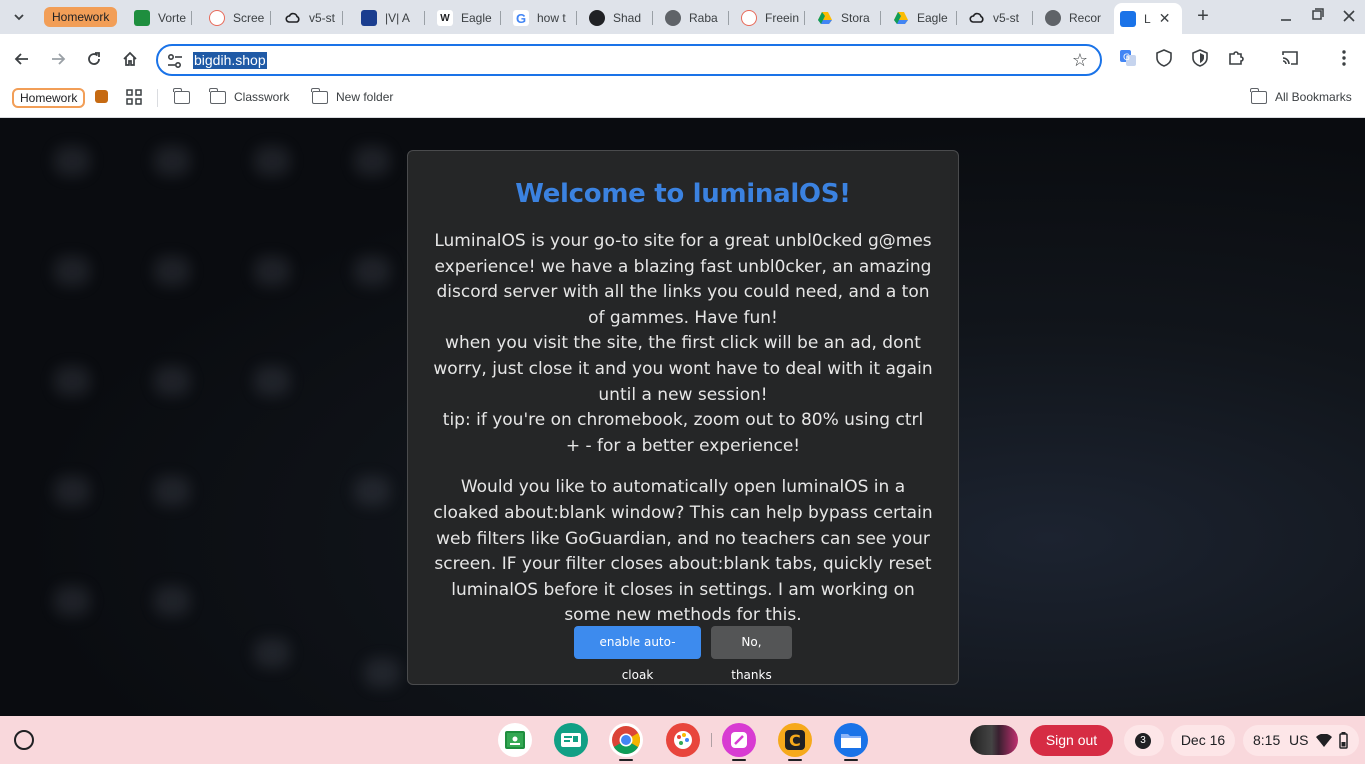  What do you see at coordinates (925, 18) in the screenshot?
I see `tab: Eagle` at bounding box center [925, 18].